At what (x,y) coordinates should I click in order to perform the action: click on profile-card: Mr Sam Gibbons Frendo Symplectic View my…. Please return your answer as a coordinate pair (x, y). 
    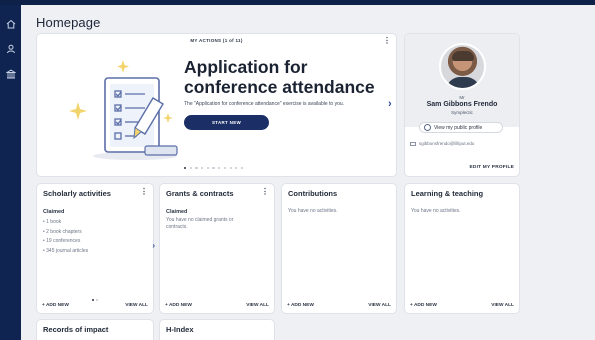
    Looking at the image, I should click on (462, 105).